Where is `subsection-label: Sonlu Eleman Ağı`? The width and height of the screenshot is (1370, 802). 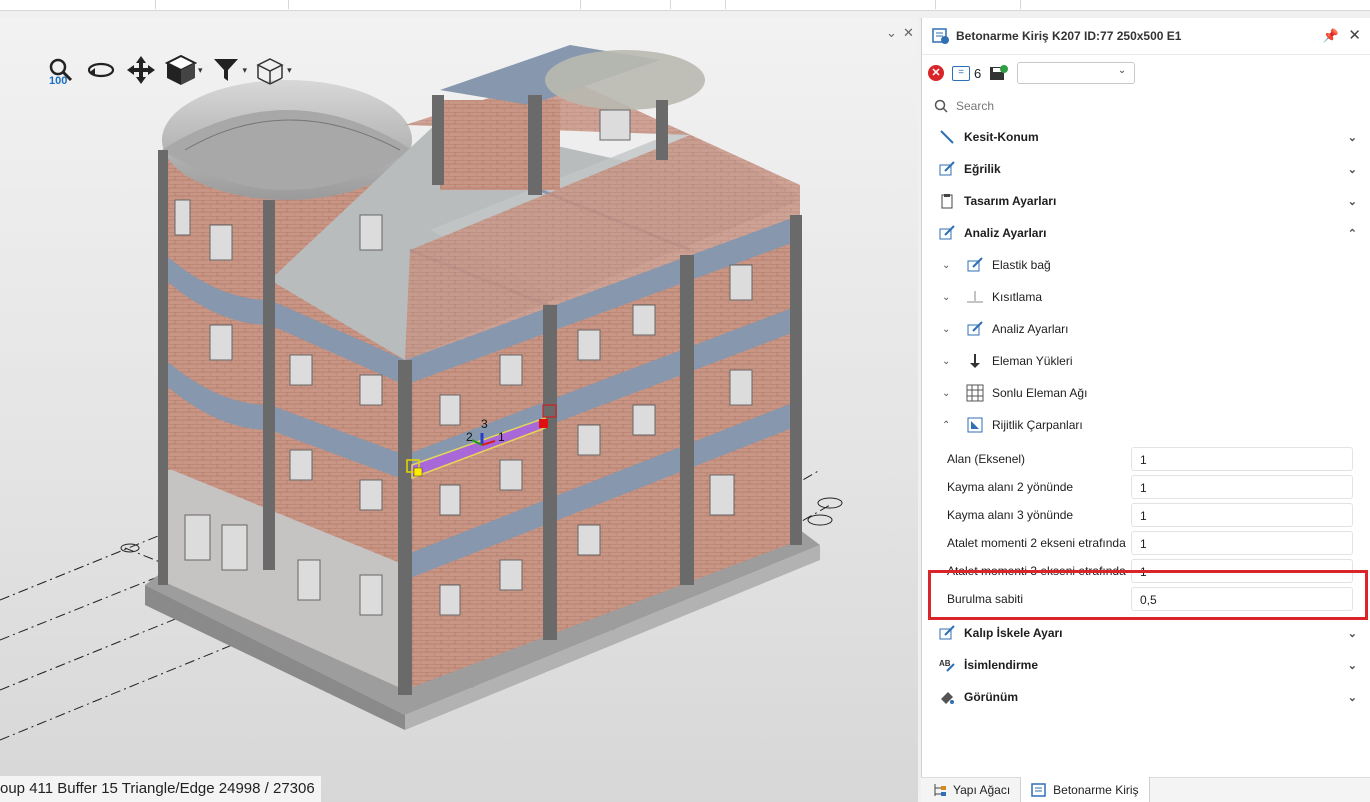 subsection-label: Sonlu Eleman Ağı is located at coordinates (1040, 393).